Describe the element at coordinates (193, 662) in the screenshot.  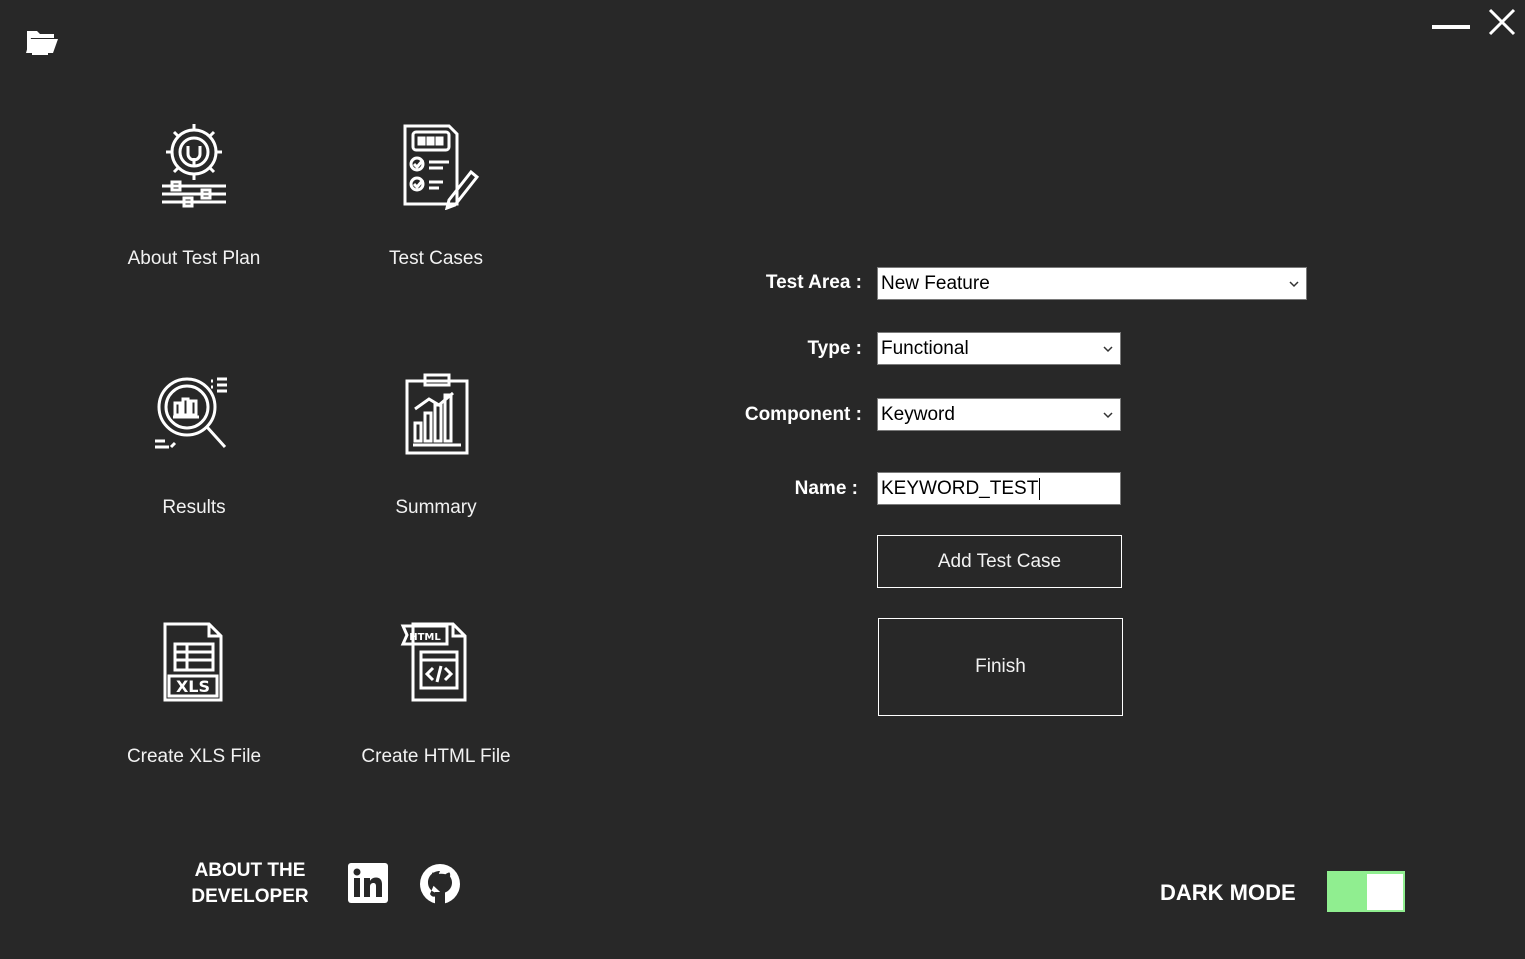
I see `xls-file-icon: XLS` at that location.